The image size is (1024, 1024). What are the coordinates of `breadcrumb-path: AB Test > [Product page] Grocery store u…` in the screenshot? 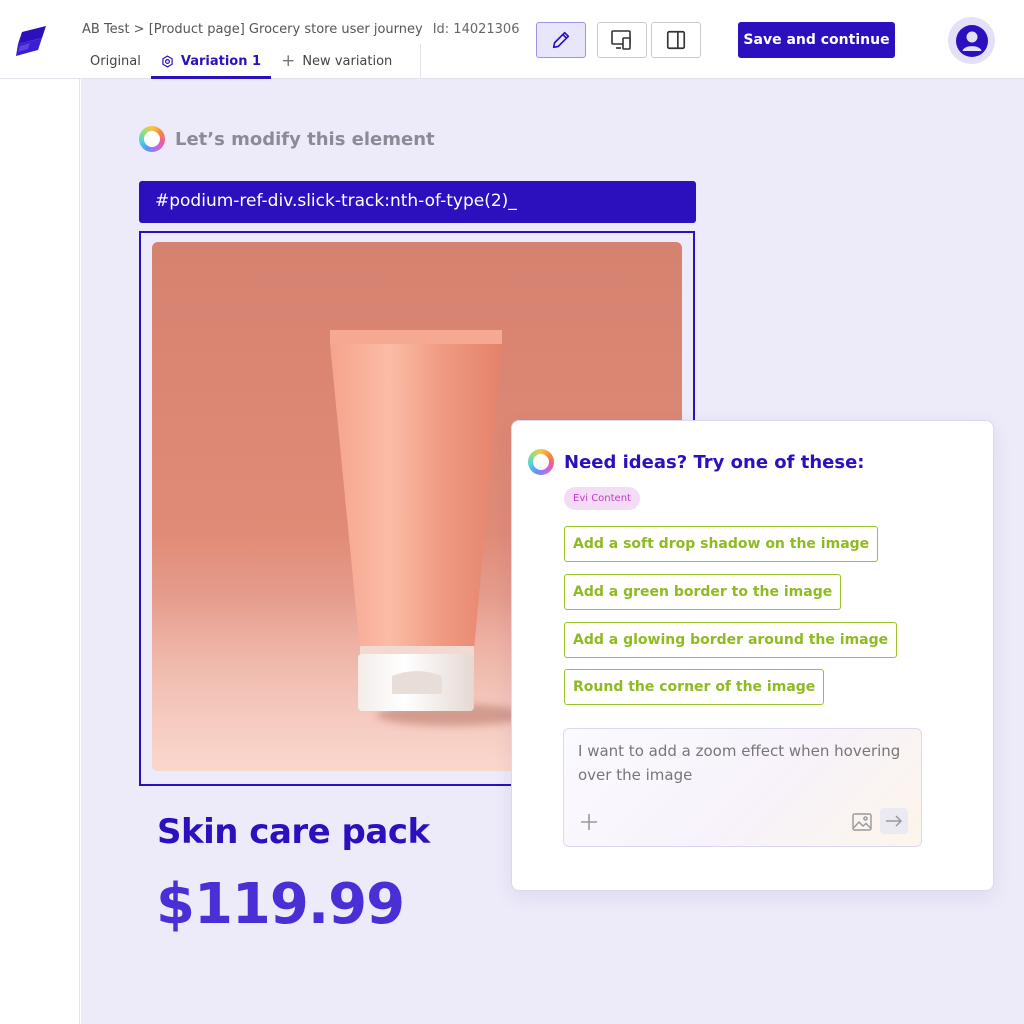 It's located at (252, 29).